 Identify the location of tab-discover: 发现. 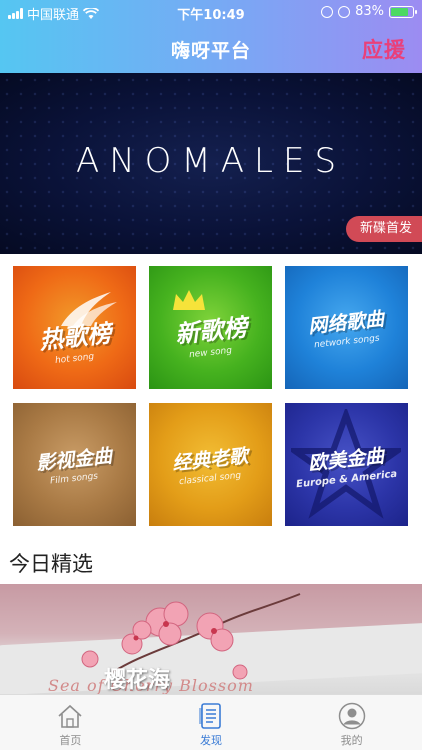
(211, 722).